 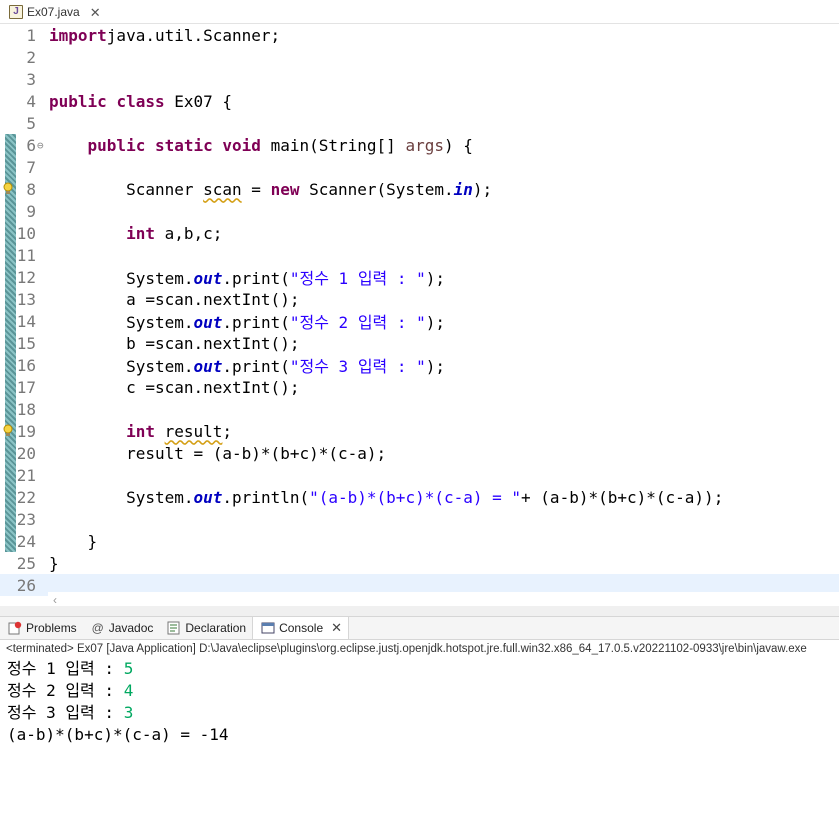 I want to click on line-number: 17, so click(x=26, y=387).